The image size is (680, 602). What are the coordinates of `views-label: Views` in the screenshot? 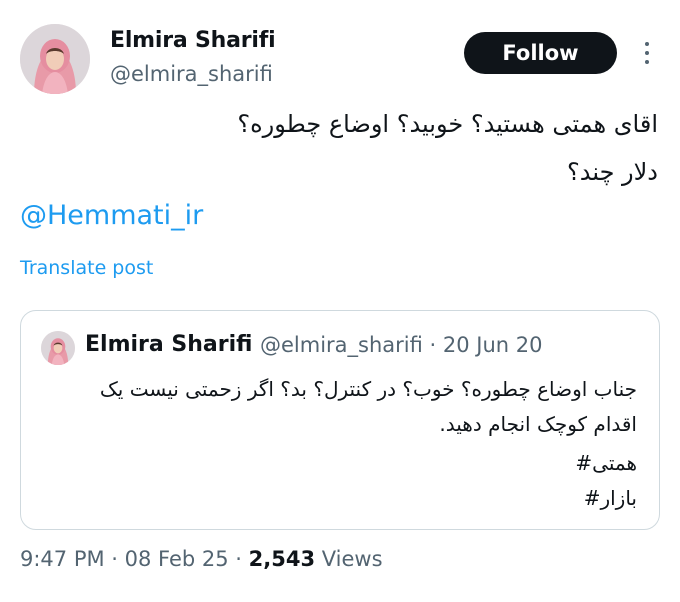 It's located at (349, 559).